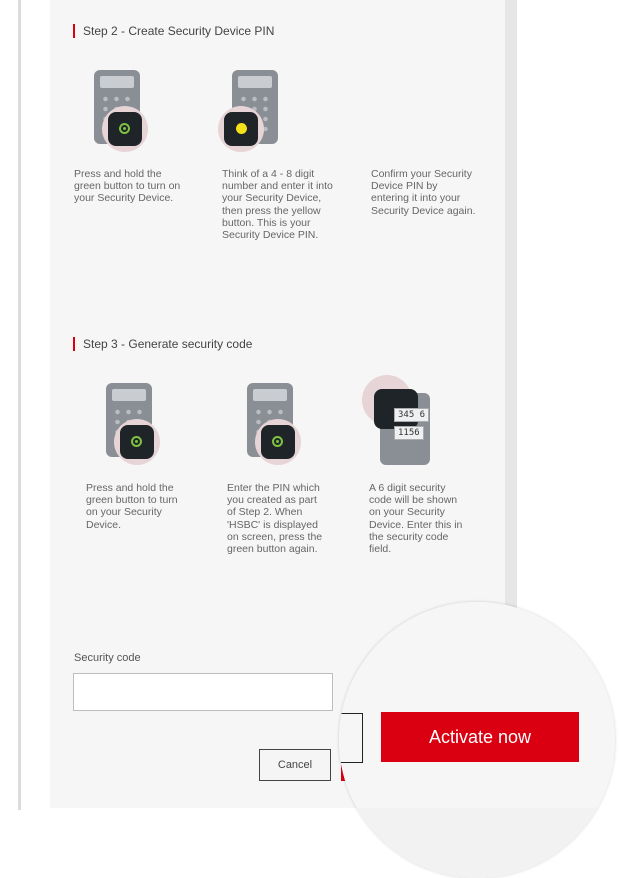  I want to click on security-code-input, so click(203, 692).